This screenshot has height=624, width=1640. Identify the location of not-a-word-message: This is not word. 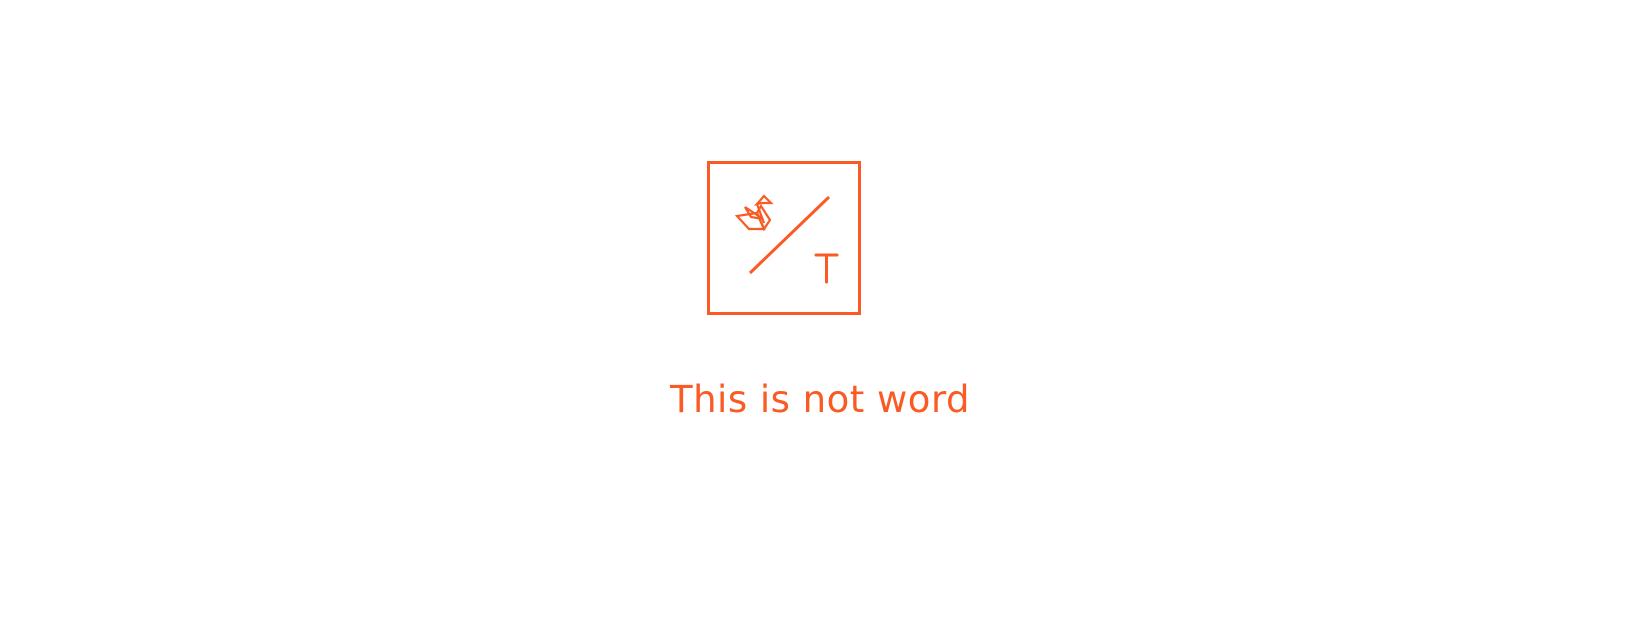
(820, 399).